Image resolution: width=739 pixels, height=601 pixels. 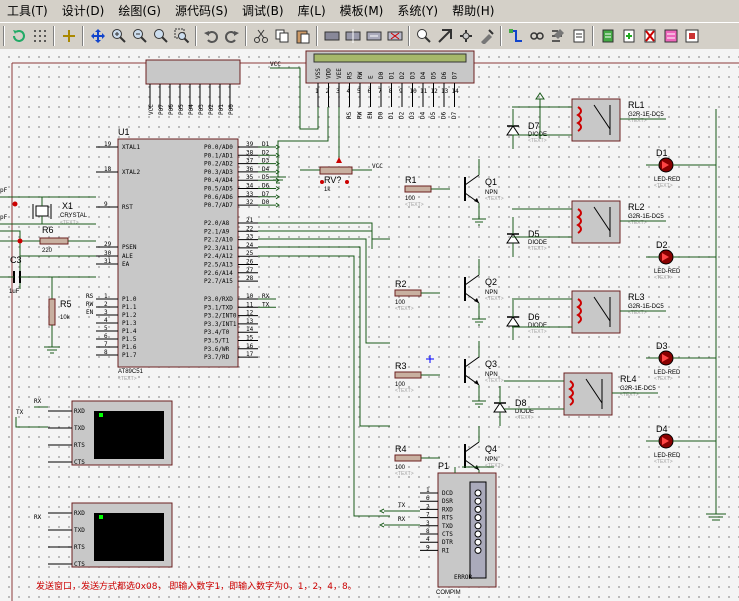 I want to click on diode-ref: D6, so click(x=534, y=317).